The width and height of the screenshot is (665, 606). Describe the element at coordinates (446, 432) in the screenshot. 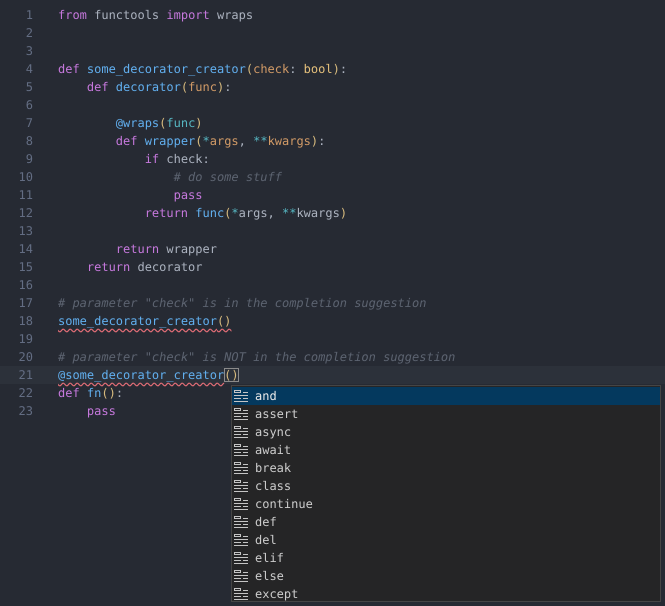

I see `completion-item: async` at that location.